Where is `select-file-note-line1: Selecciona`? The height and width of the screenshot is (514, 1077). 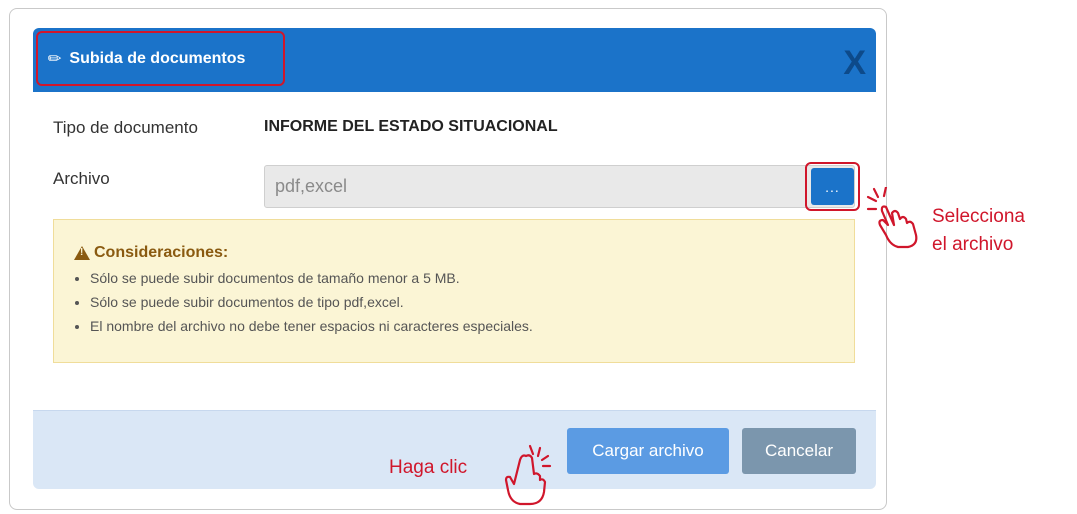 select-file-note-line1: Selecciona is located at coordinates (978, 216).